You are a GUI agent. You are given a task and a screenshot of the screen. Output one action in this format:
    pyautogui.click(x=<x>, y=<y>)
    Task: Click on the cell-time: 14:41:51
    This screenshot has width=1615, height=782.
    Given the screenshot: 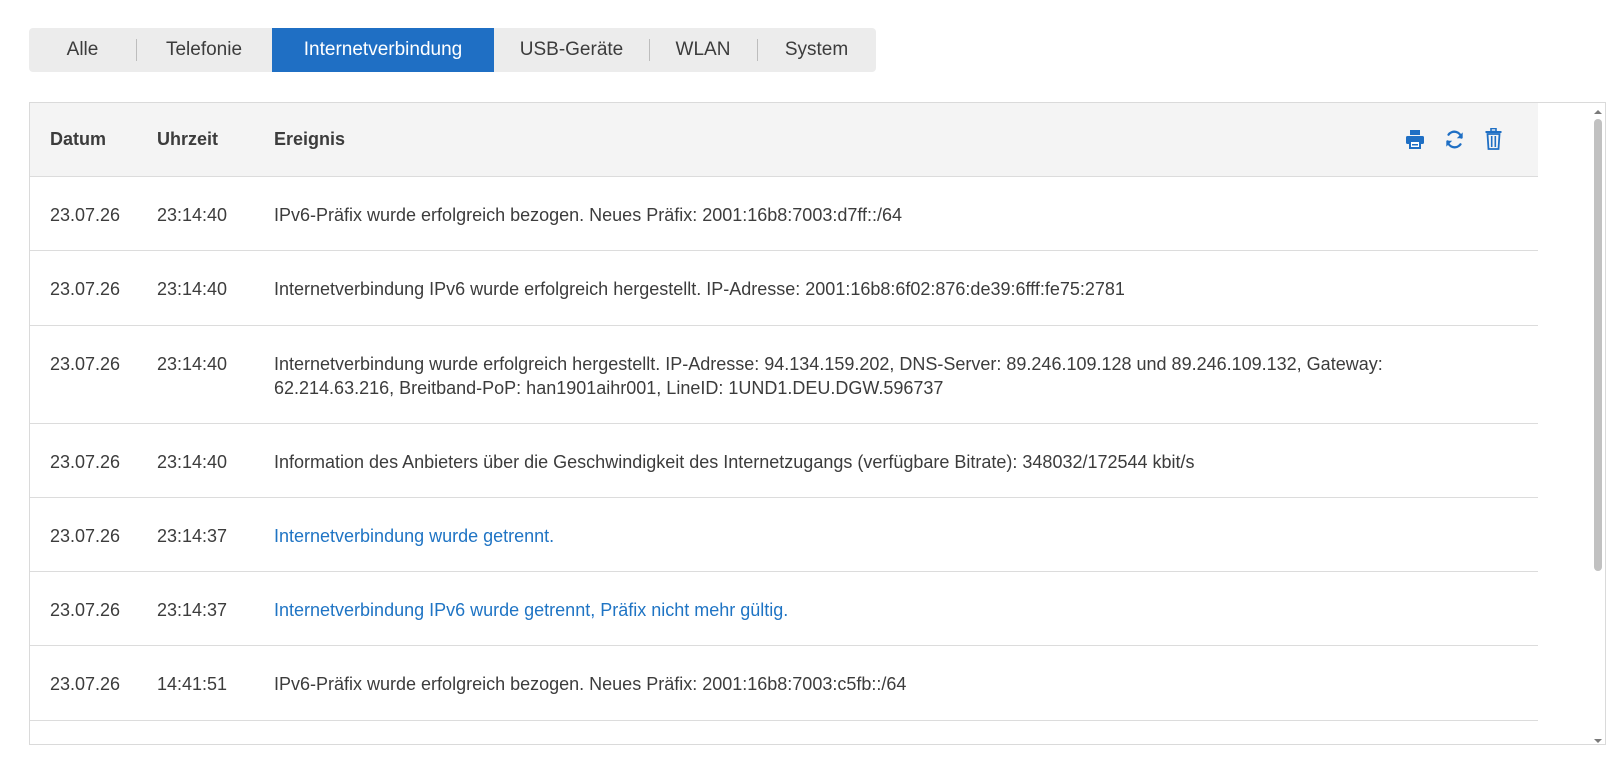 What is the action you would take?
    pyautogui.click(x=192, y=684)
    